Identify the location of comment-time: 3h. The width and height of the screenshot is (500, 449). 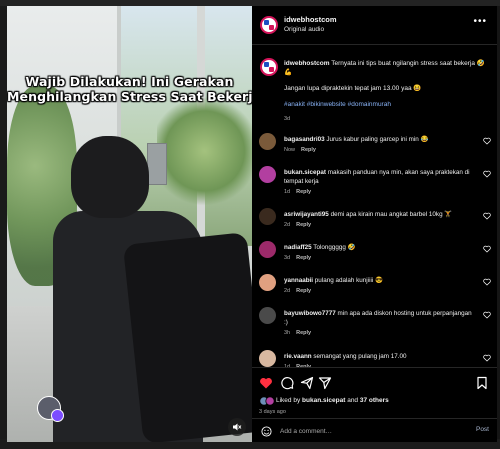
(287, 333).